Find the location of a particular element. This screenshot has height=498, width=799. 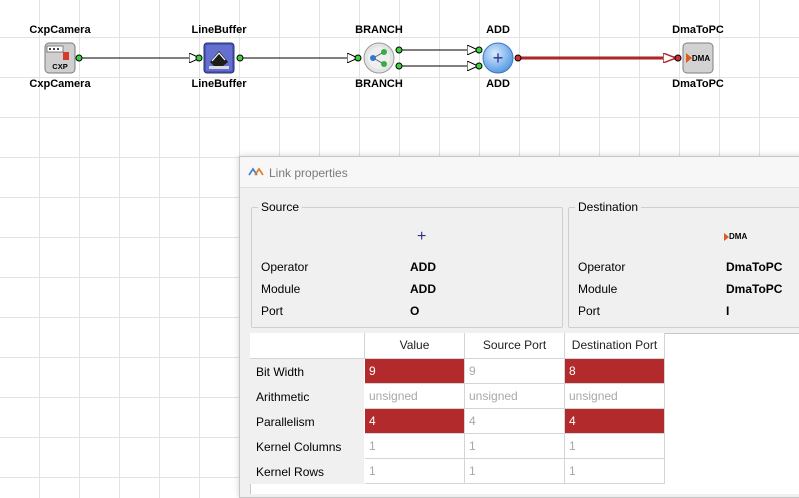

cell-parallelism-destination: 4 is located at coordinates (615, 421).